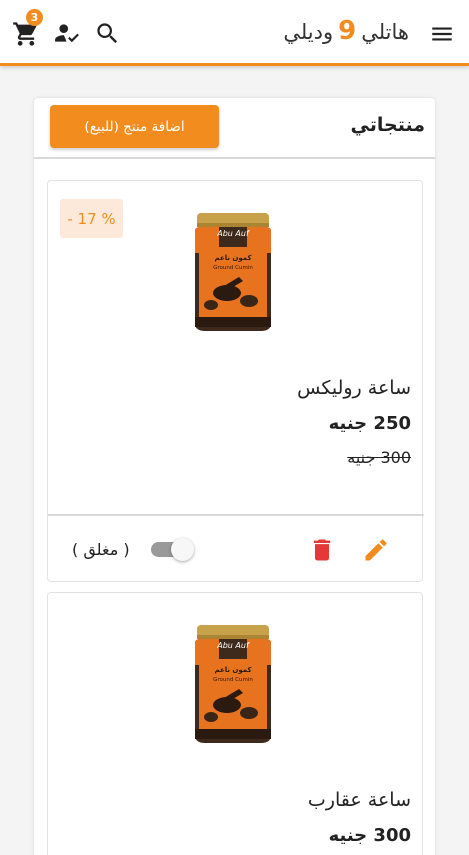 This screenshot has width=469, height=855. I want to click on app-logo: هاتلي 9 وديلي, so click(346, 31).